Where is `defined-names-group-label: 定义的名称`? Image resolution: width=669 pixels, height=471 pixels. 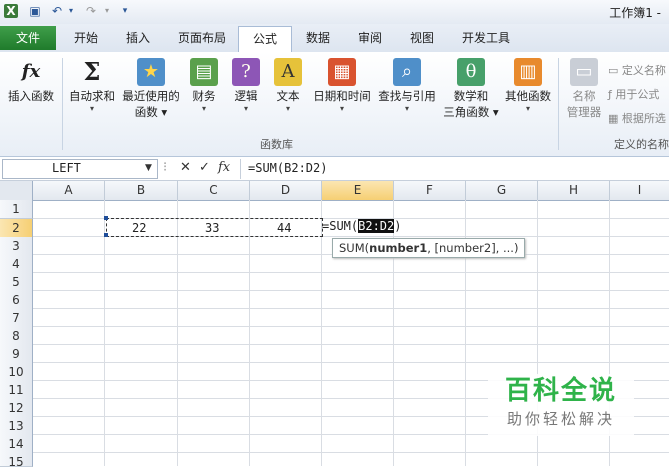
defined-names-group-label: 定义的名称 is located at coordinates (641, 144).